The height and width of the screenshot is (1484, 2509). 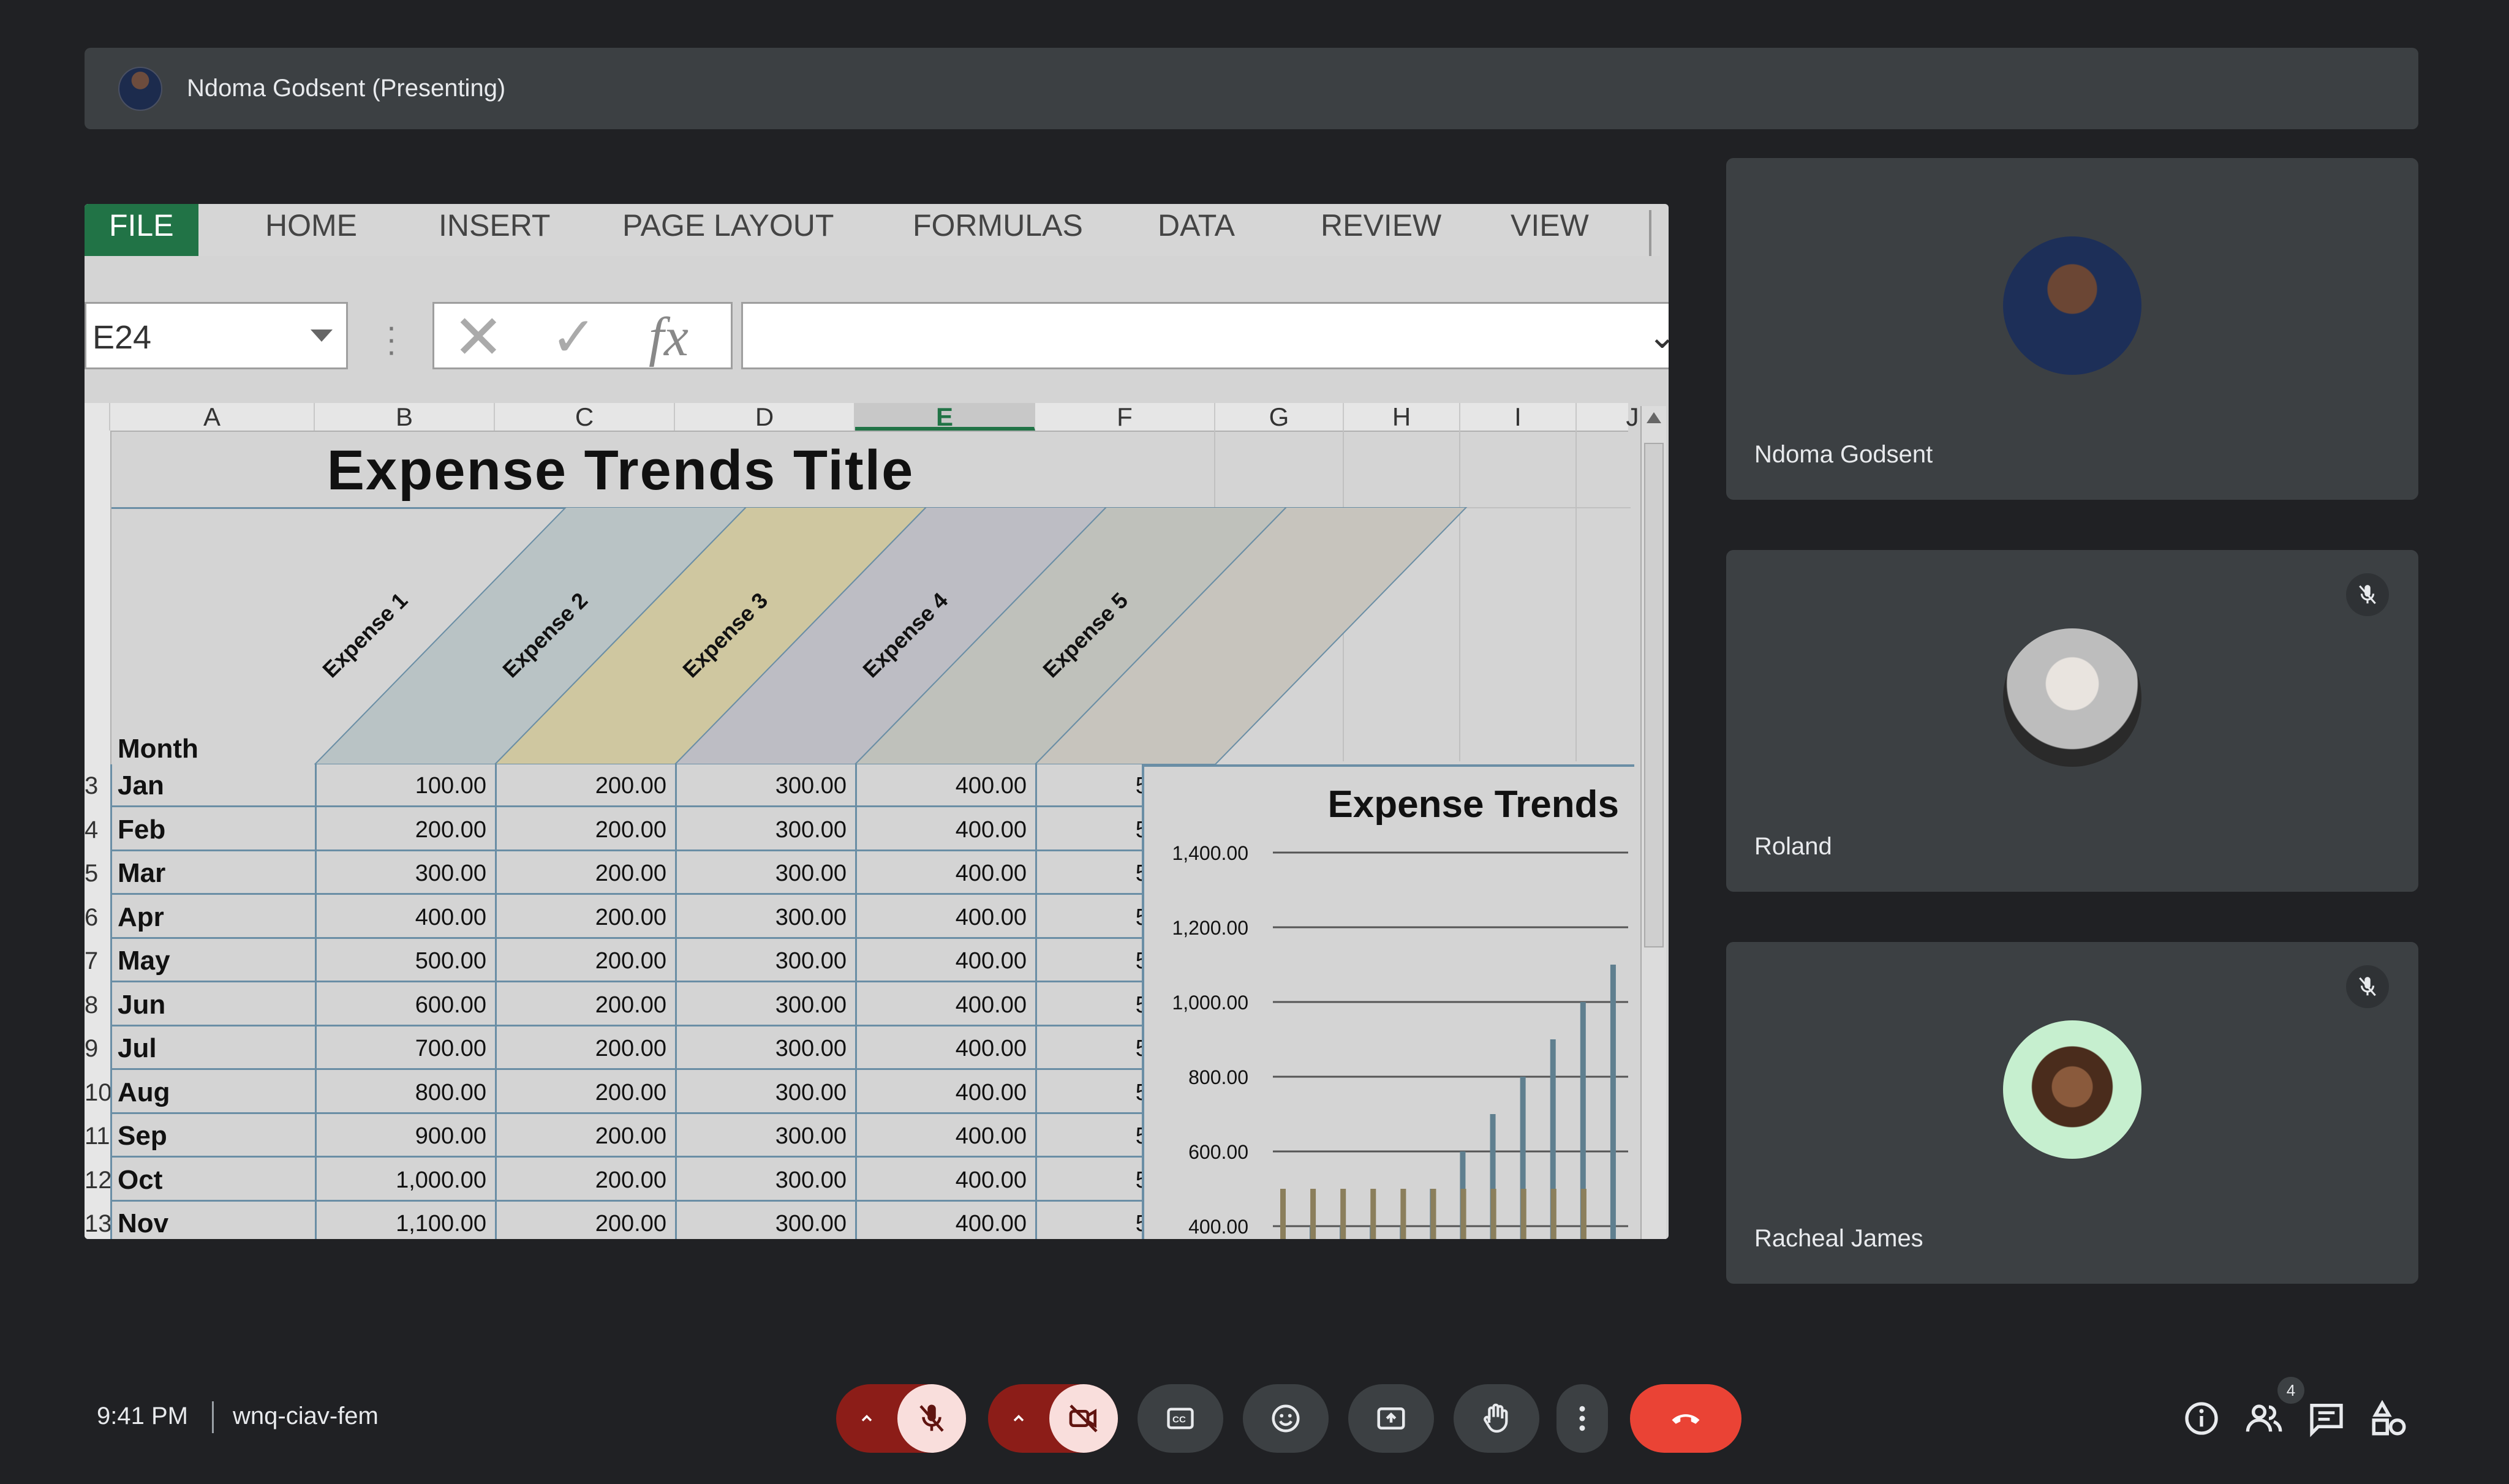 What do you see at coordinates (1654, 695) in the screenshot?
I see `scroll-thumb` at bounding box center [1654, 695].